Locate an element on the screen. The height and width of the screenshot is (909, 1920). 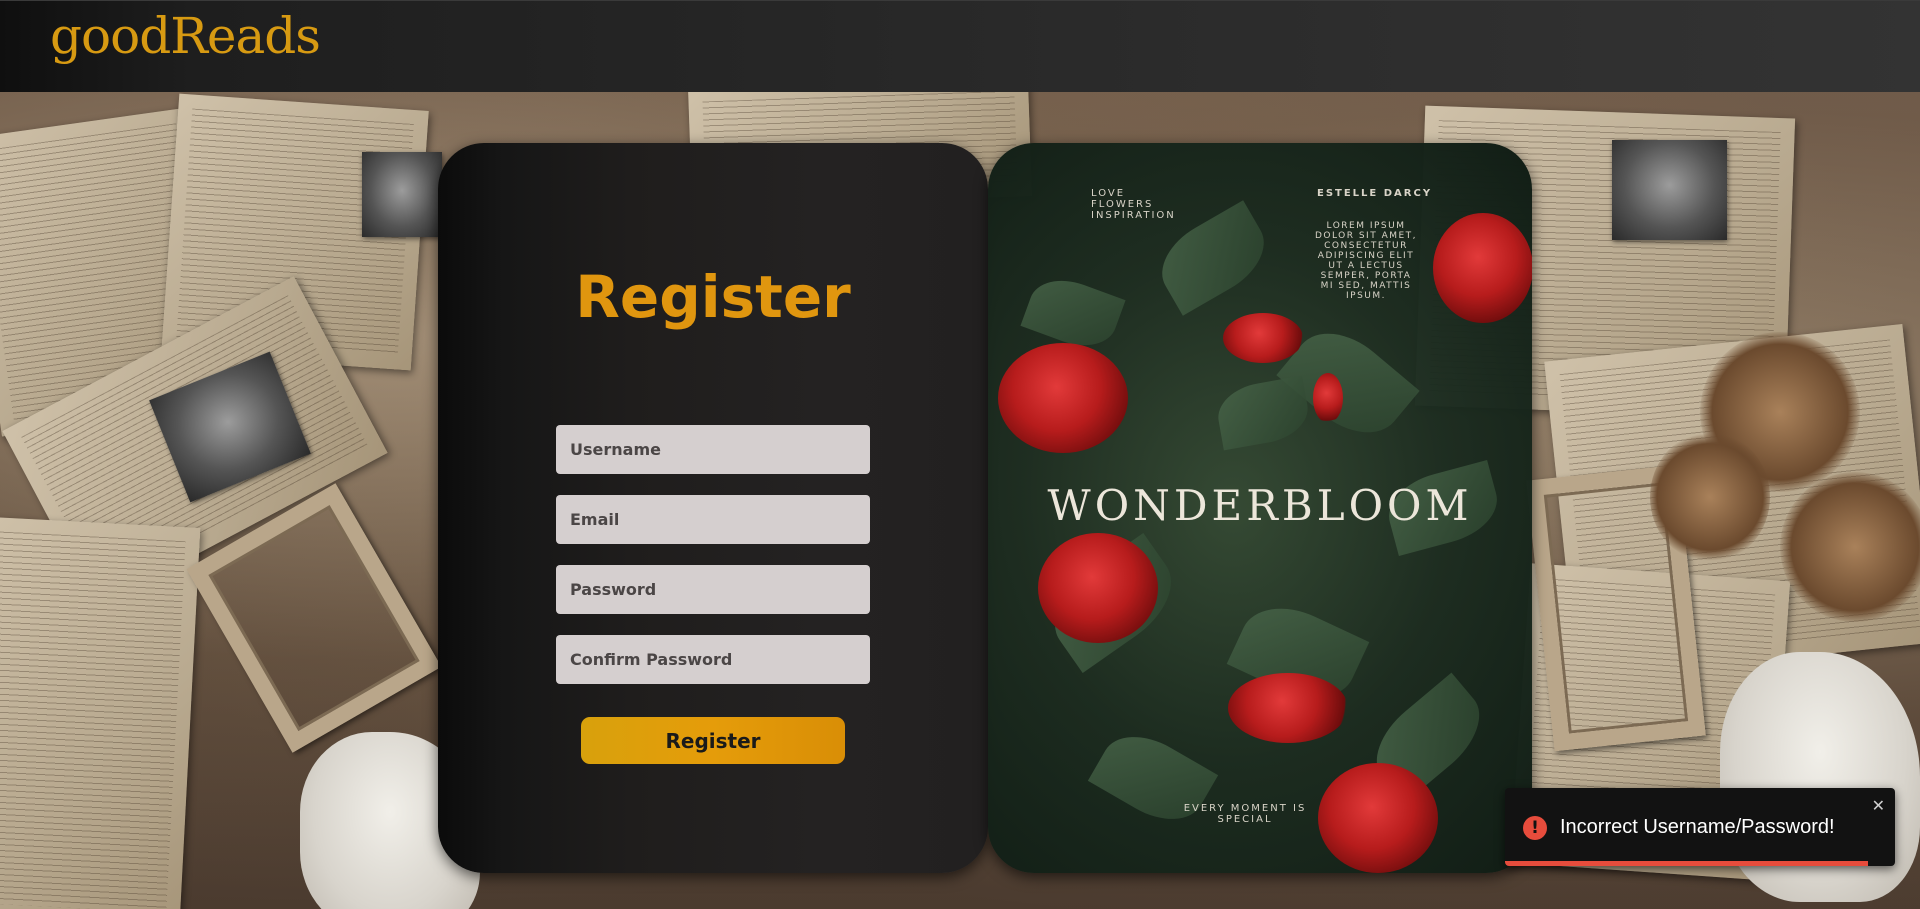
toast-message: Incorrect Username/Password! is located at coordinates (1697, 827).